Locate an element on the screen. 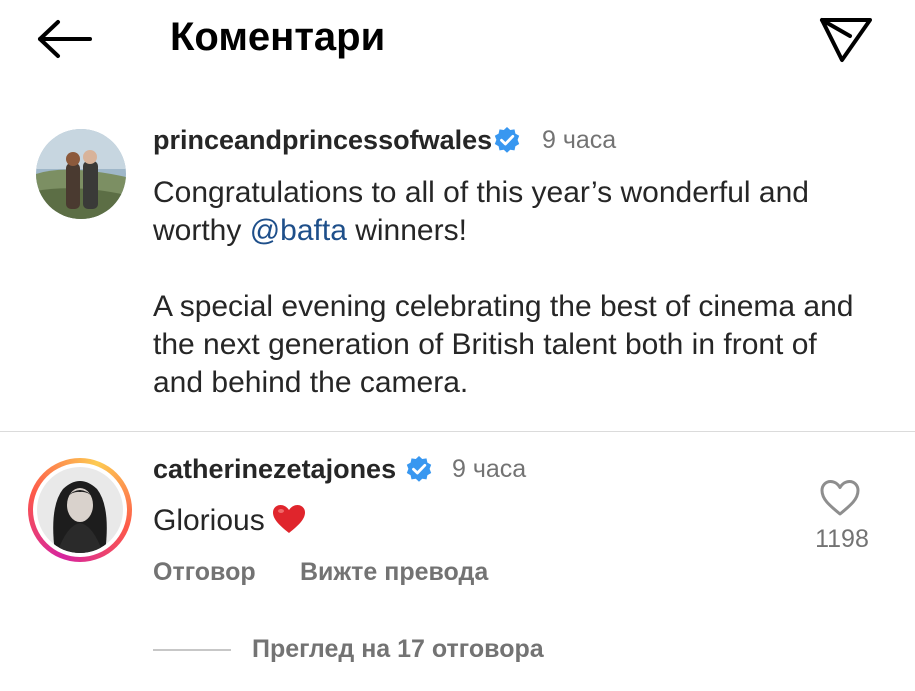  back-button is located at coordinates (65, 39).